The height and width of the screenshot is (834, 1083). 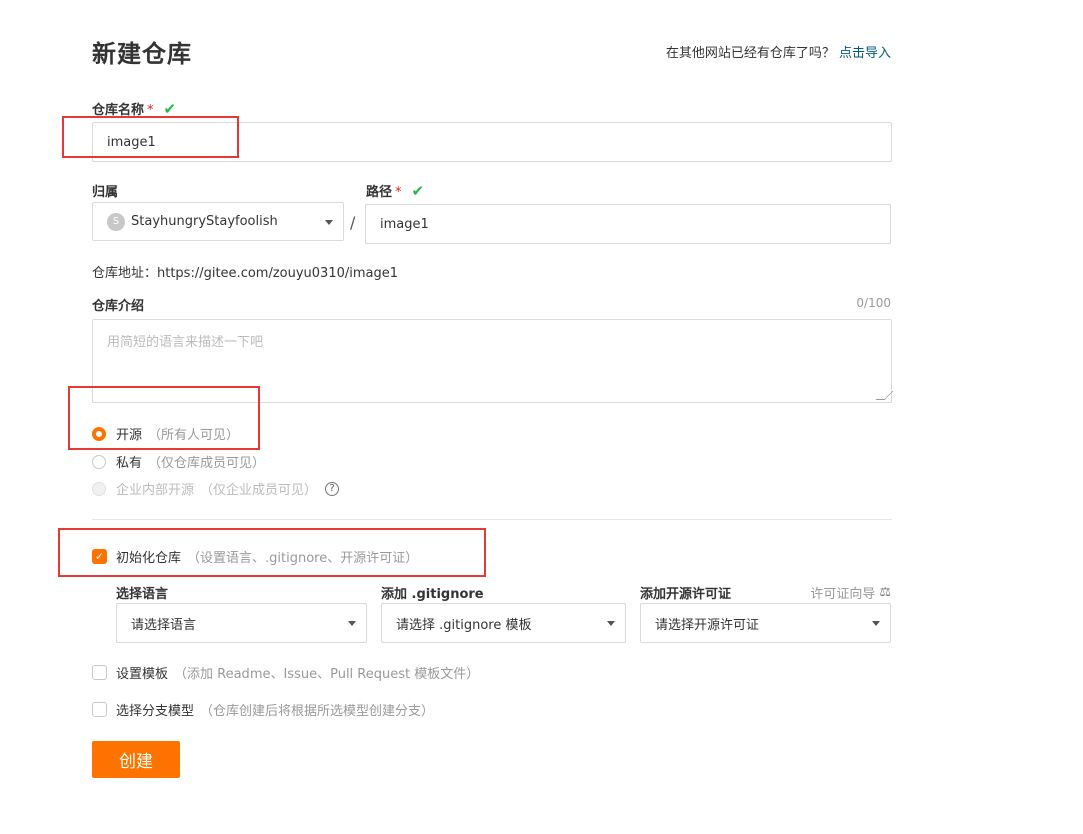 What do you see at coordinates (765, 623) in the screenshot?
I see `license-select: 请选择开源许可证` at bounding box center [765, 623].